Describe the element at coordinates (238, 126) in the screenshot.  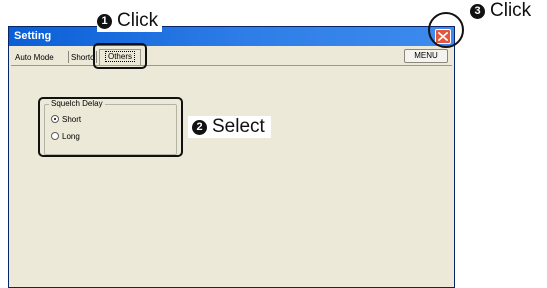
I see `step2-text: Select` at that location.